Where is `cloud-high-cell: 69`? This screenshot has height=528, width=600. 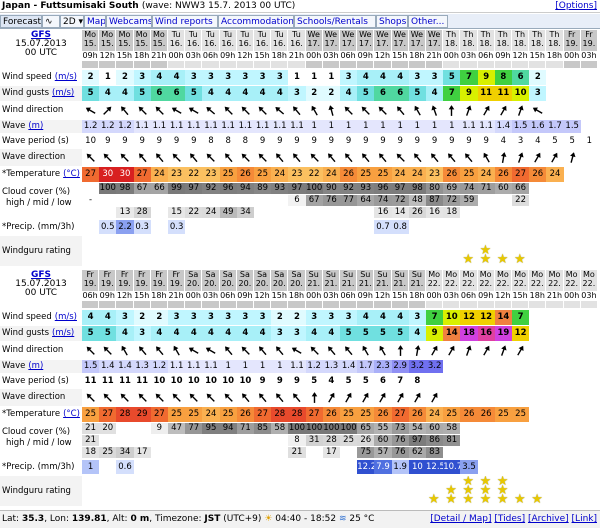
cloud-high-cell: 69 is located at coordinates (452, 188).